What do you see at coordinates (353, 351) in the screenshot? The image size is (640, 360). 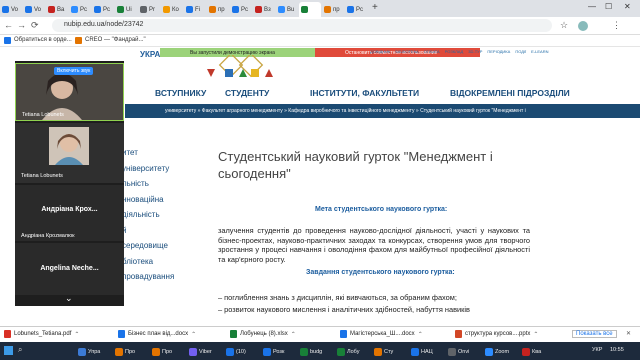 I see `taskbar-app-label: Лобу` at bounding box center [353, 351].